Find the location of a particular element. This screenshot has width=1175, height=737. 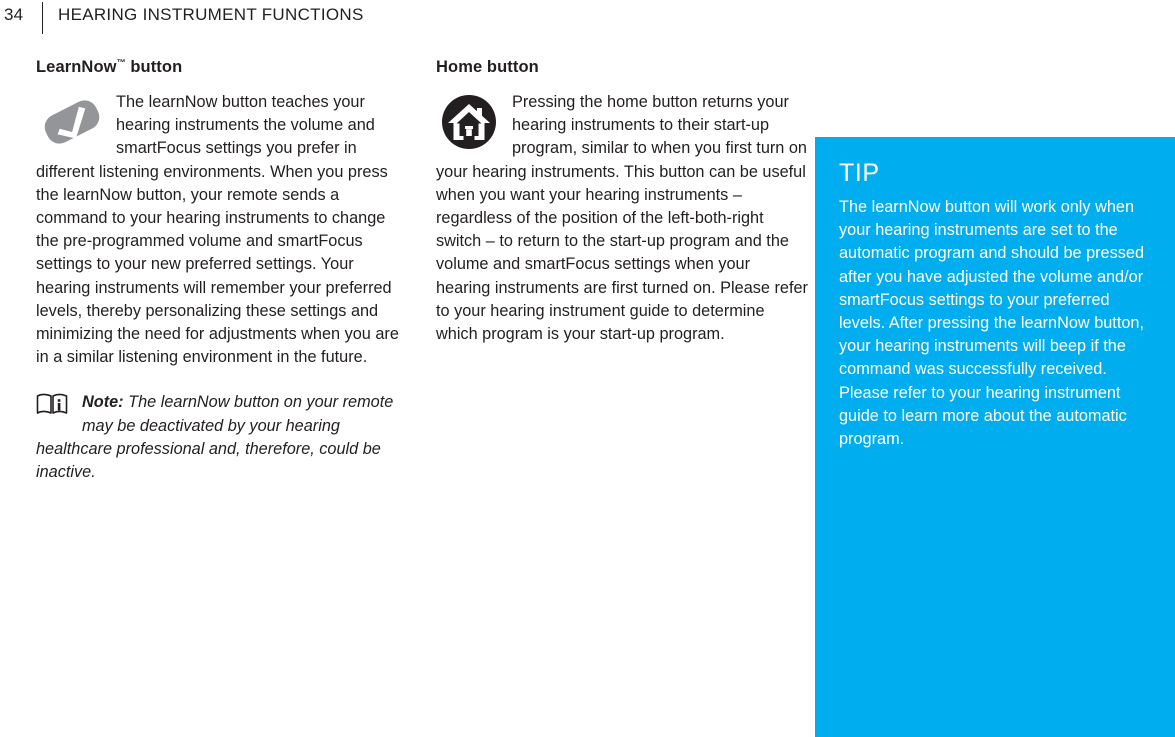

page-title: HEARING INSTRUMENT FUNCTIONS is located at coordinates (211, 14).